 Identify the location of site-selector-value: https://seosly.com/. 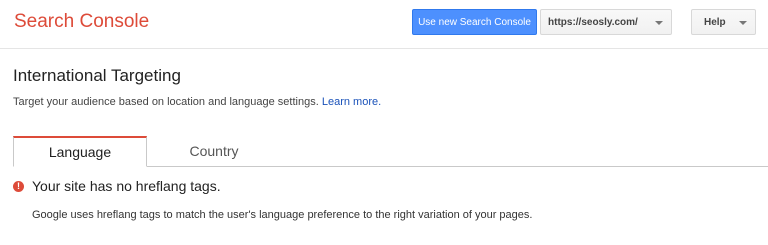
(593, 22).